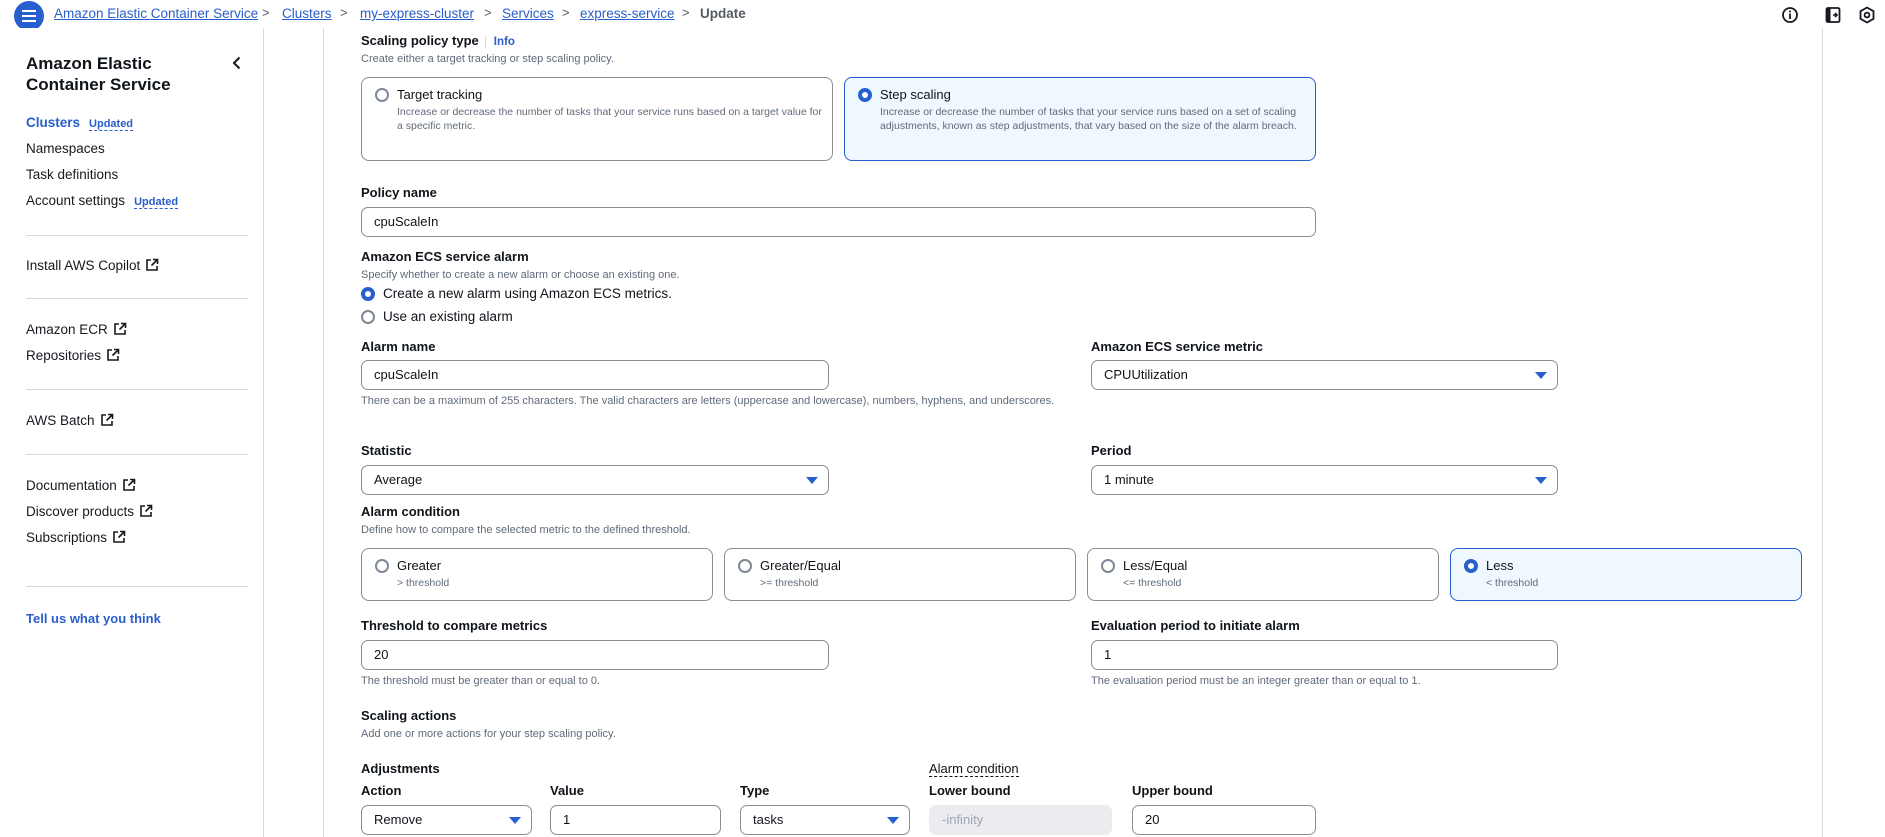 The width and height of the screenshot is (1885, 837). I want to click on sidebar-item-install-copilot: Install AWS Copilot, so click(92, 265).